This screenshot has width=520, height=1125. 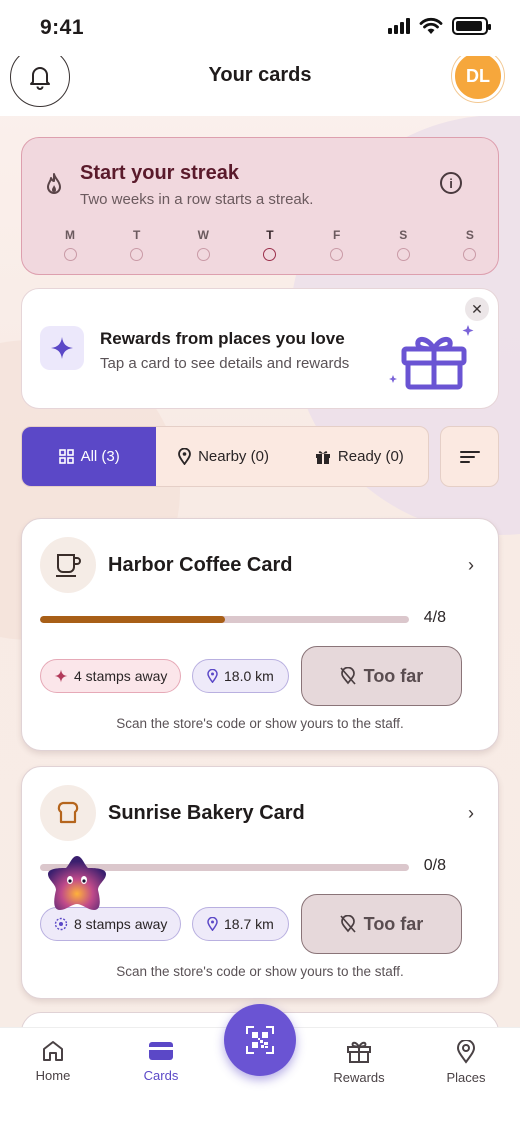 I want to click on sort-button, so click(x=469, y=456).